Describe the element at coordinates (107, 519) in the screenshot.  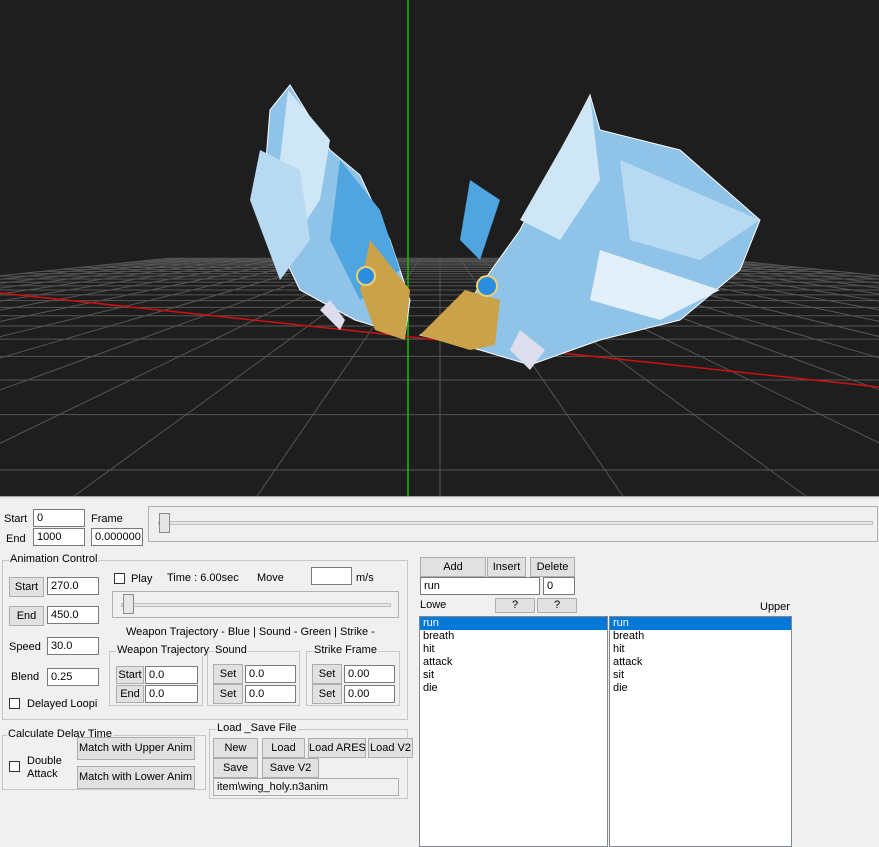
I see `frame-label: Frame` at that location.